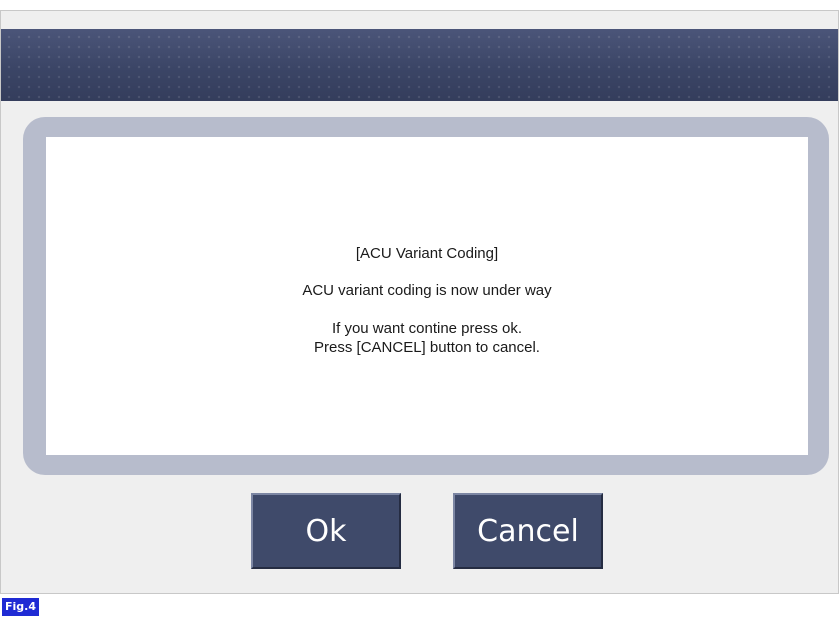 This screenshot has height=630, width=840. What do you see at coordinates (419, 533) in the screenshot?
I see `button-row: Ok Cancel` at bounding box center [419, 533].